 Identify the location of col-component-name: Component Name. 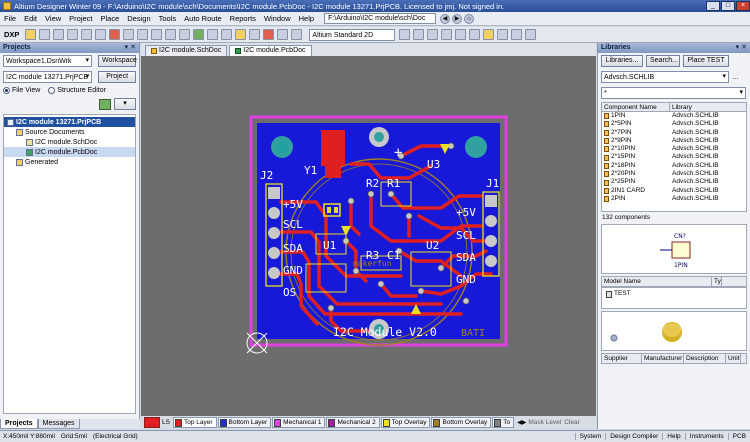
(636, 107).